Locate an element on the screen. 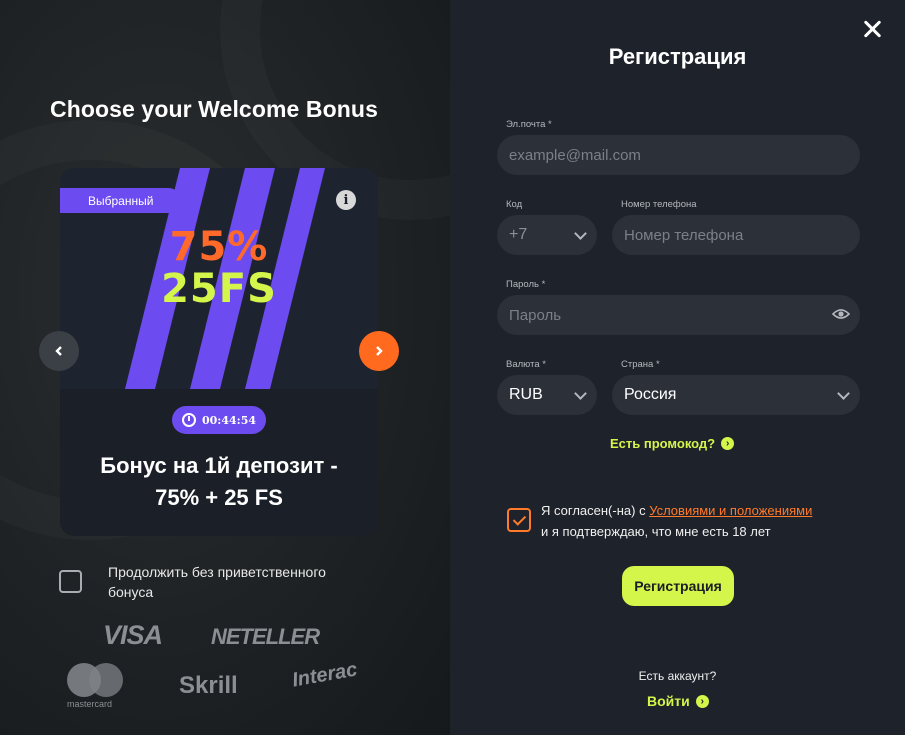  terms-checkbox is located at coordinates (519, 520).